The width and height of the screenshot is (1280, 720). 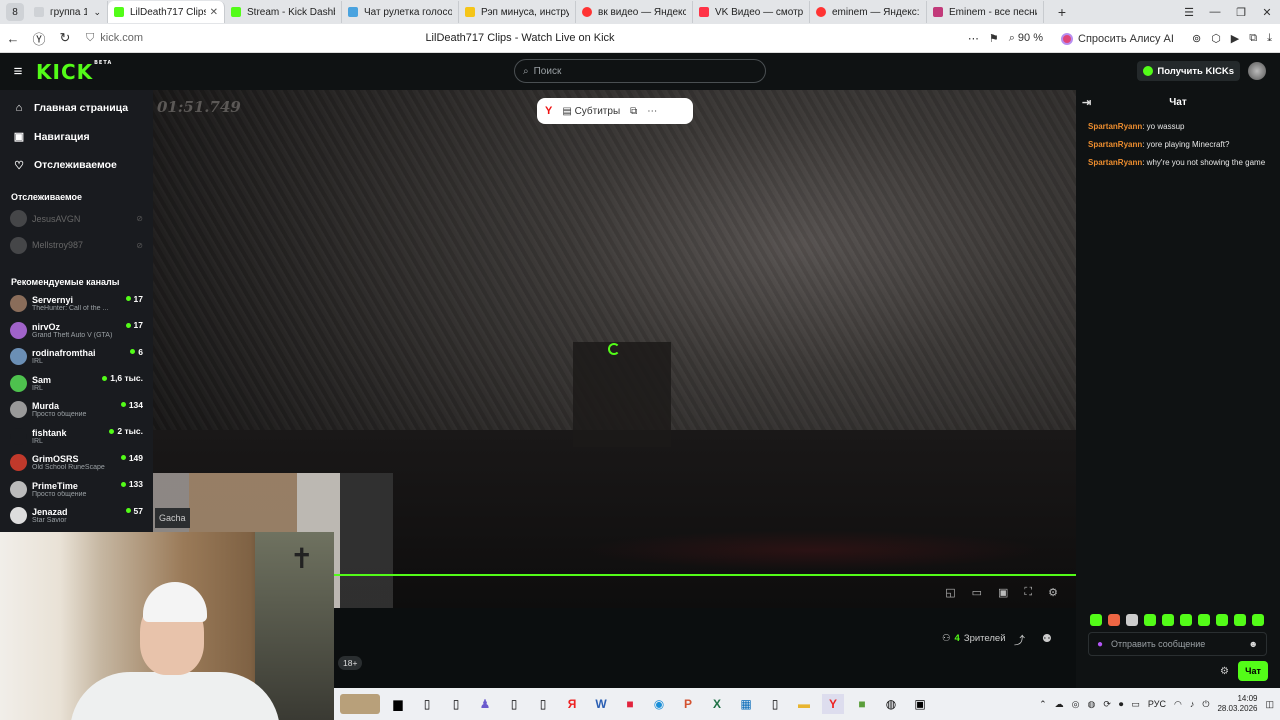 What do you see at coordinates (746, 704) in the screenshot?
I see `store-icon: ▦` at bounding box center [746, 704].